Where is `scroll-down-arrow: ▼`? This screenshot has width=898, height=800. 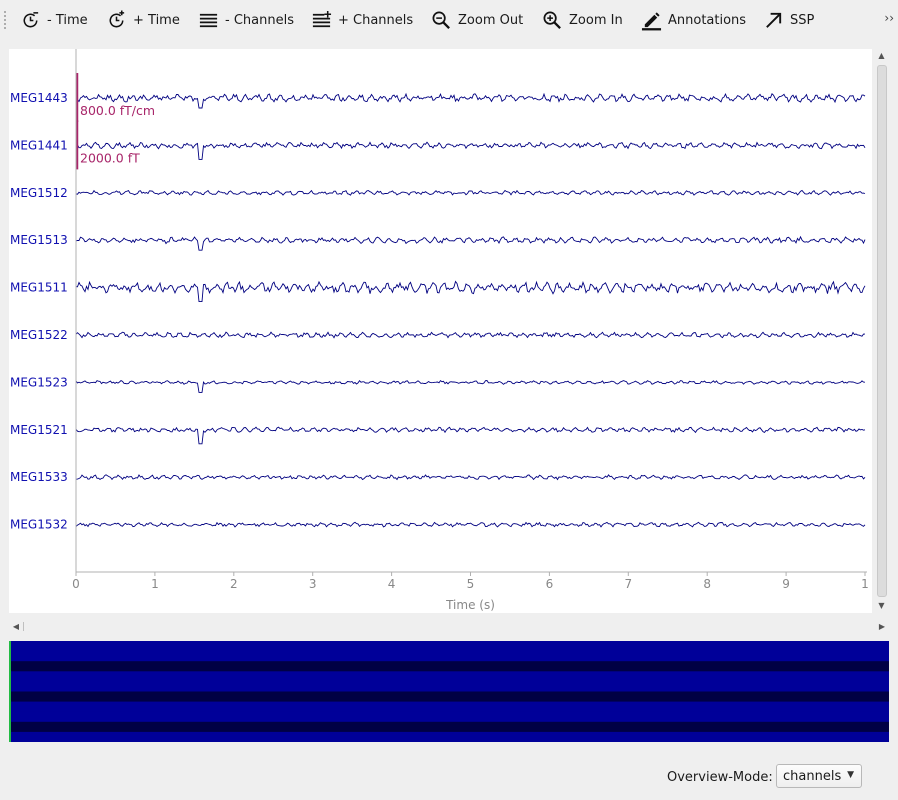 scroll-down-arrow: ▼ is located at coordinates (881, 606).